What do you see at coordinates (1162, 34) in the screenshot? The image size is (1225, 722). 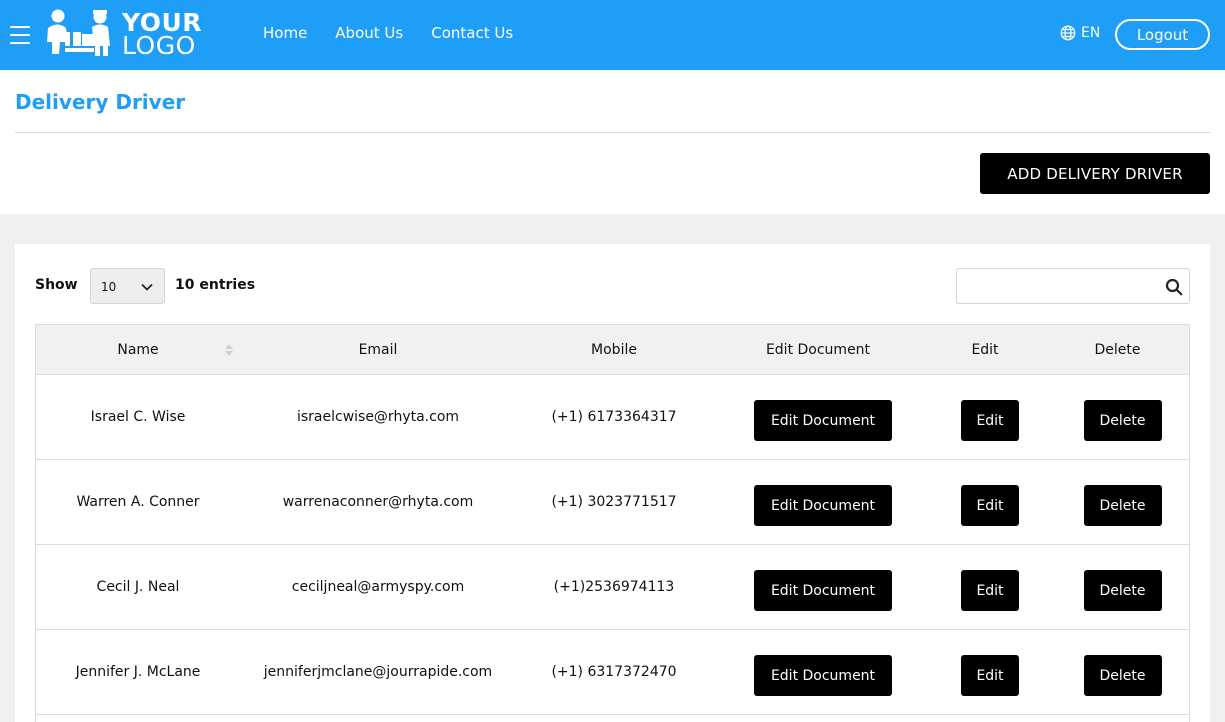 I see `logout-button: Logout` at bounding box center [1162, 34].